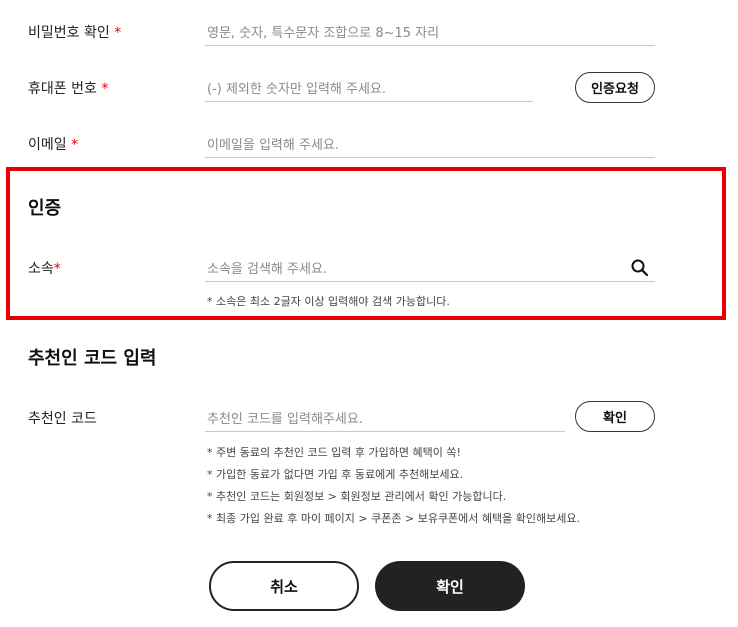 Image resolution: width=738 pixels, height=627 pixels. What do you see at coordinates (284, 586) in the screenshot?
I see `cancel-button: 취소` at bounding box center [284, 586].